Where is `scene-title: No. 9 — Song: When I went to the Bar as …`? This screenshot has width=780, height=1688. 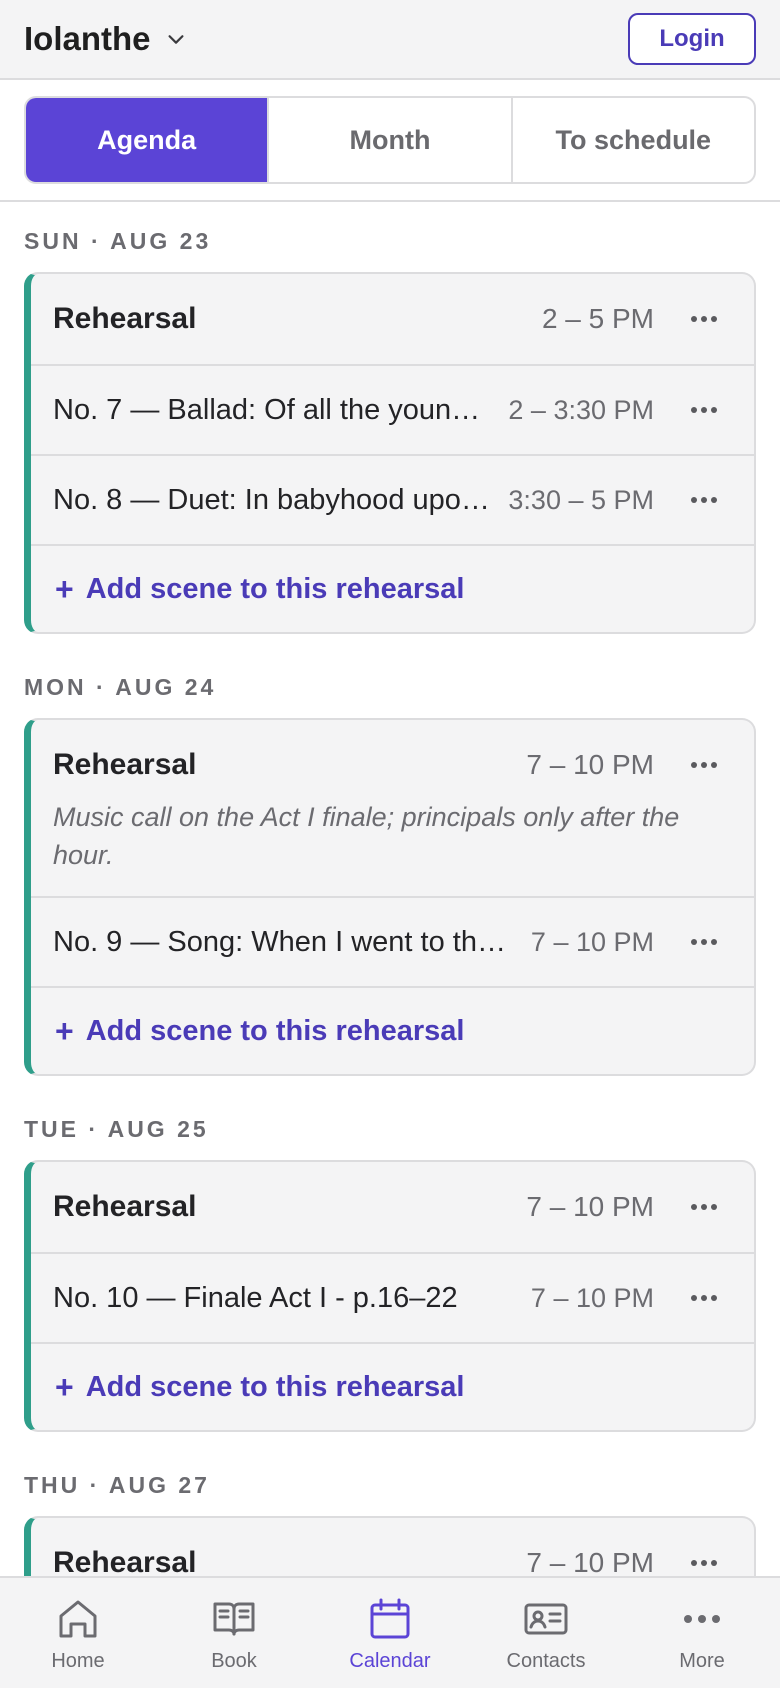
scene-title: No. 9 — Song: When I went to the Bar as … is located at coordinates (292, 941).